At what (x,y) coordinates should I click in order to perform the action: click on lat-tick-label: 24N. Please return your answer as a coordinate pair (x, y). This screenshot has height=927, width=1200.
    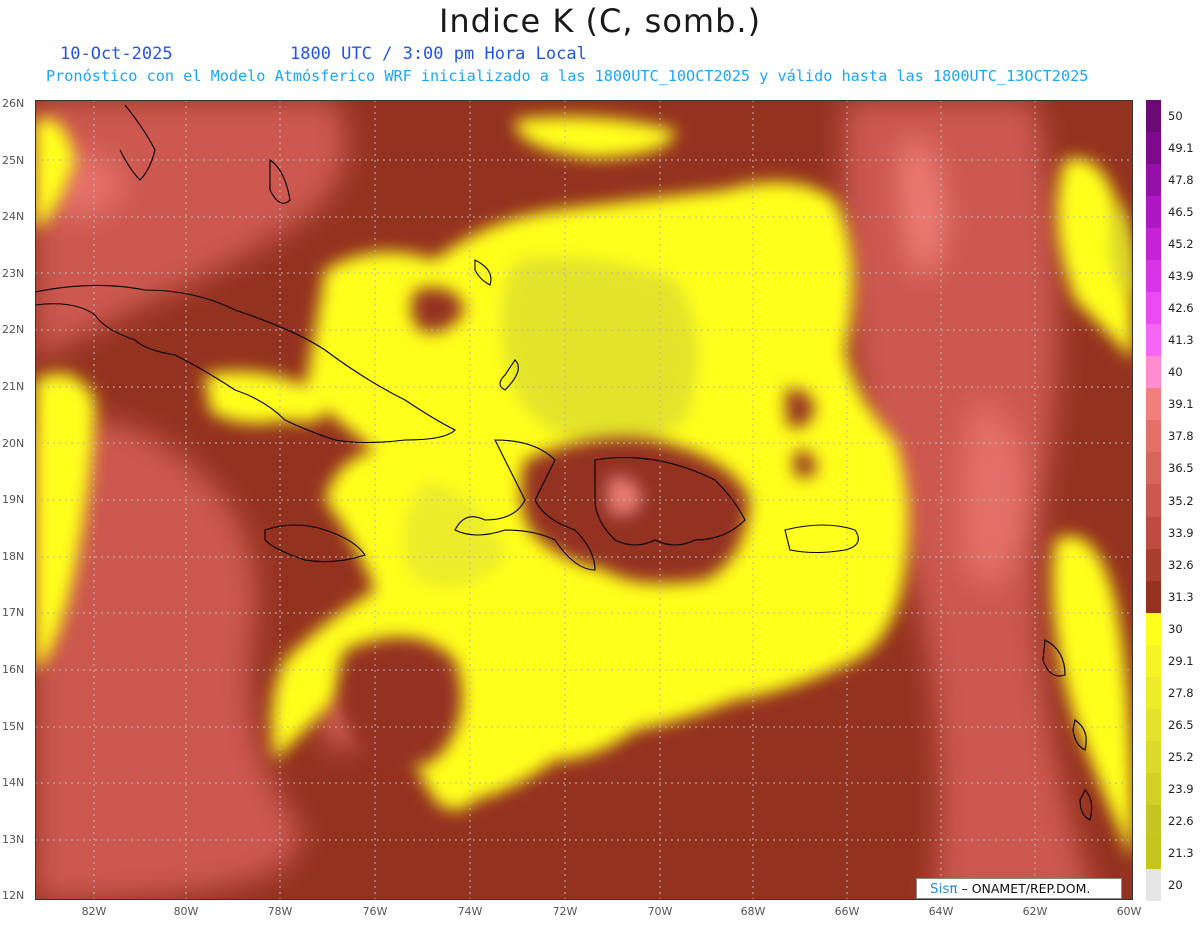
    Looking at the image, I should click on (13, 217).